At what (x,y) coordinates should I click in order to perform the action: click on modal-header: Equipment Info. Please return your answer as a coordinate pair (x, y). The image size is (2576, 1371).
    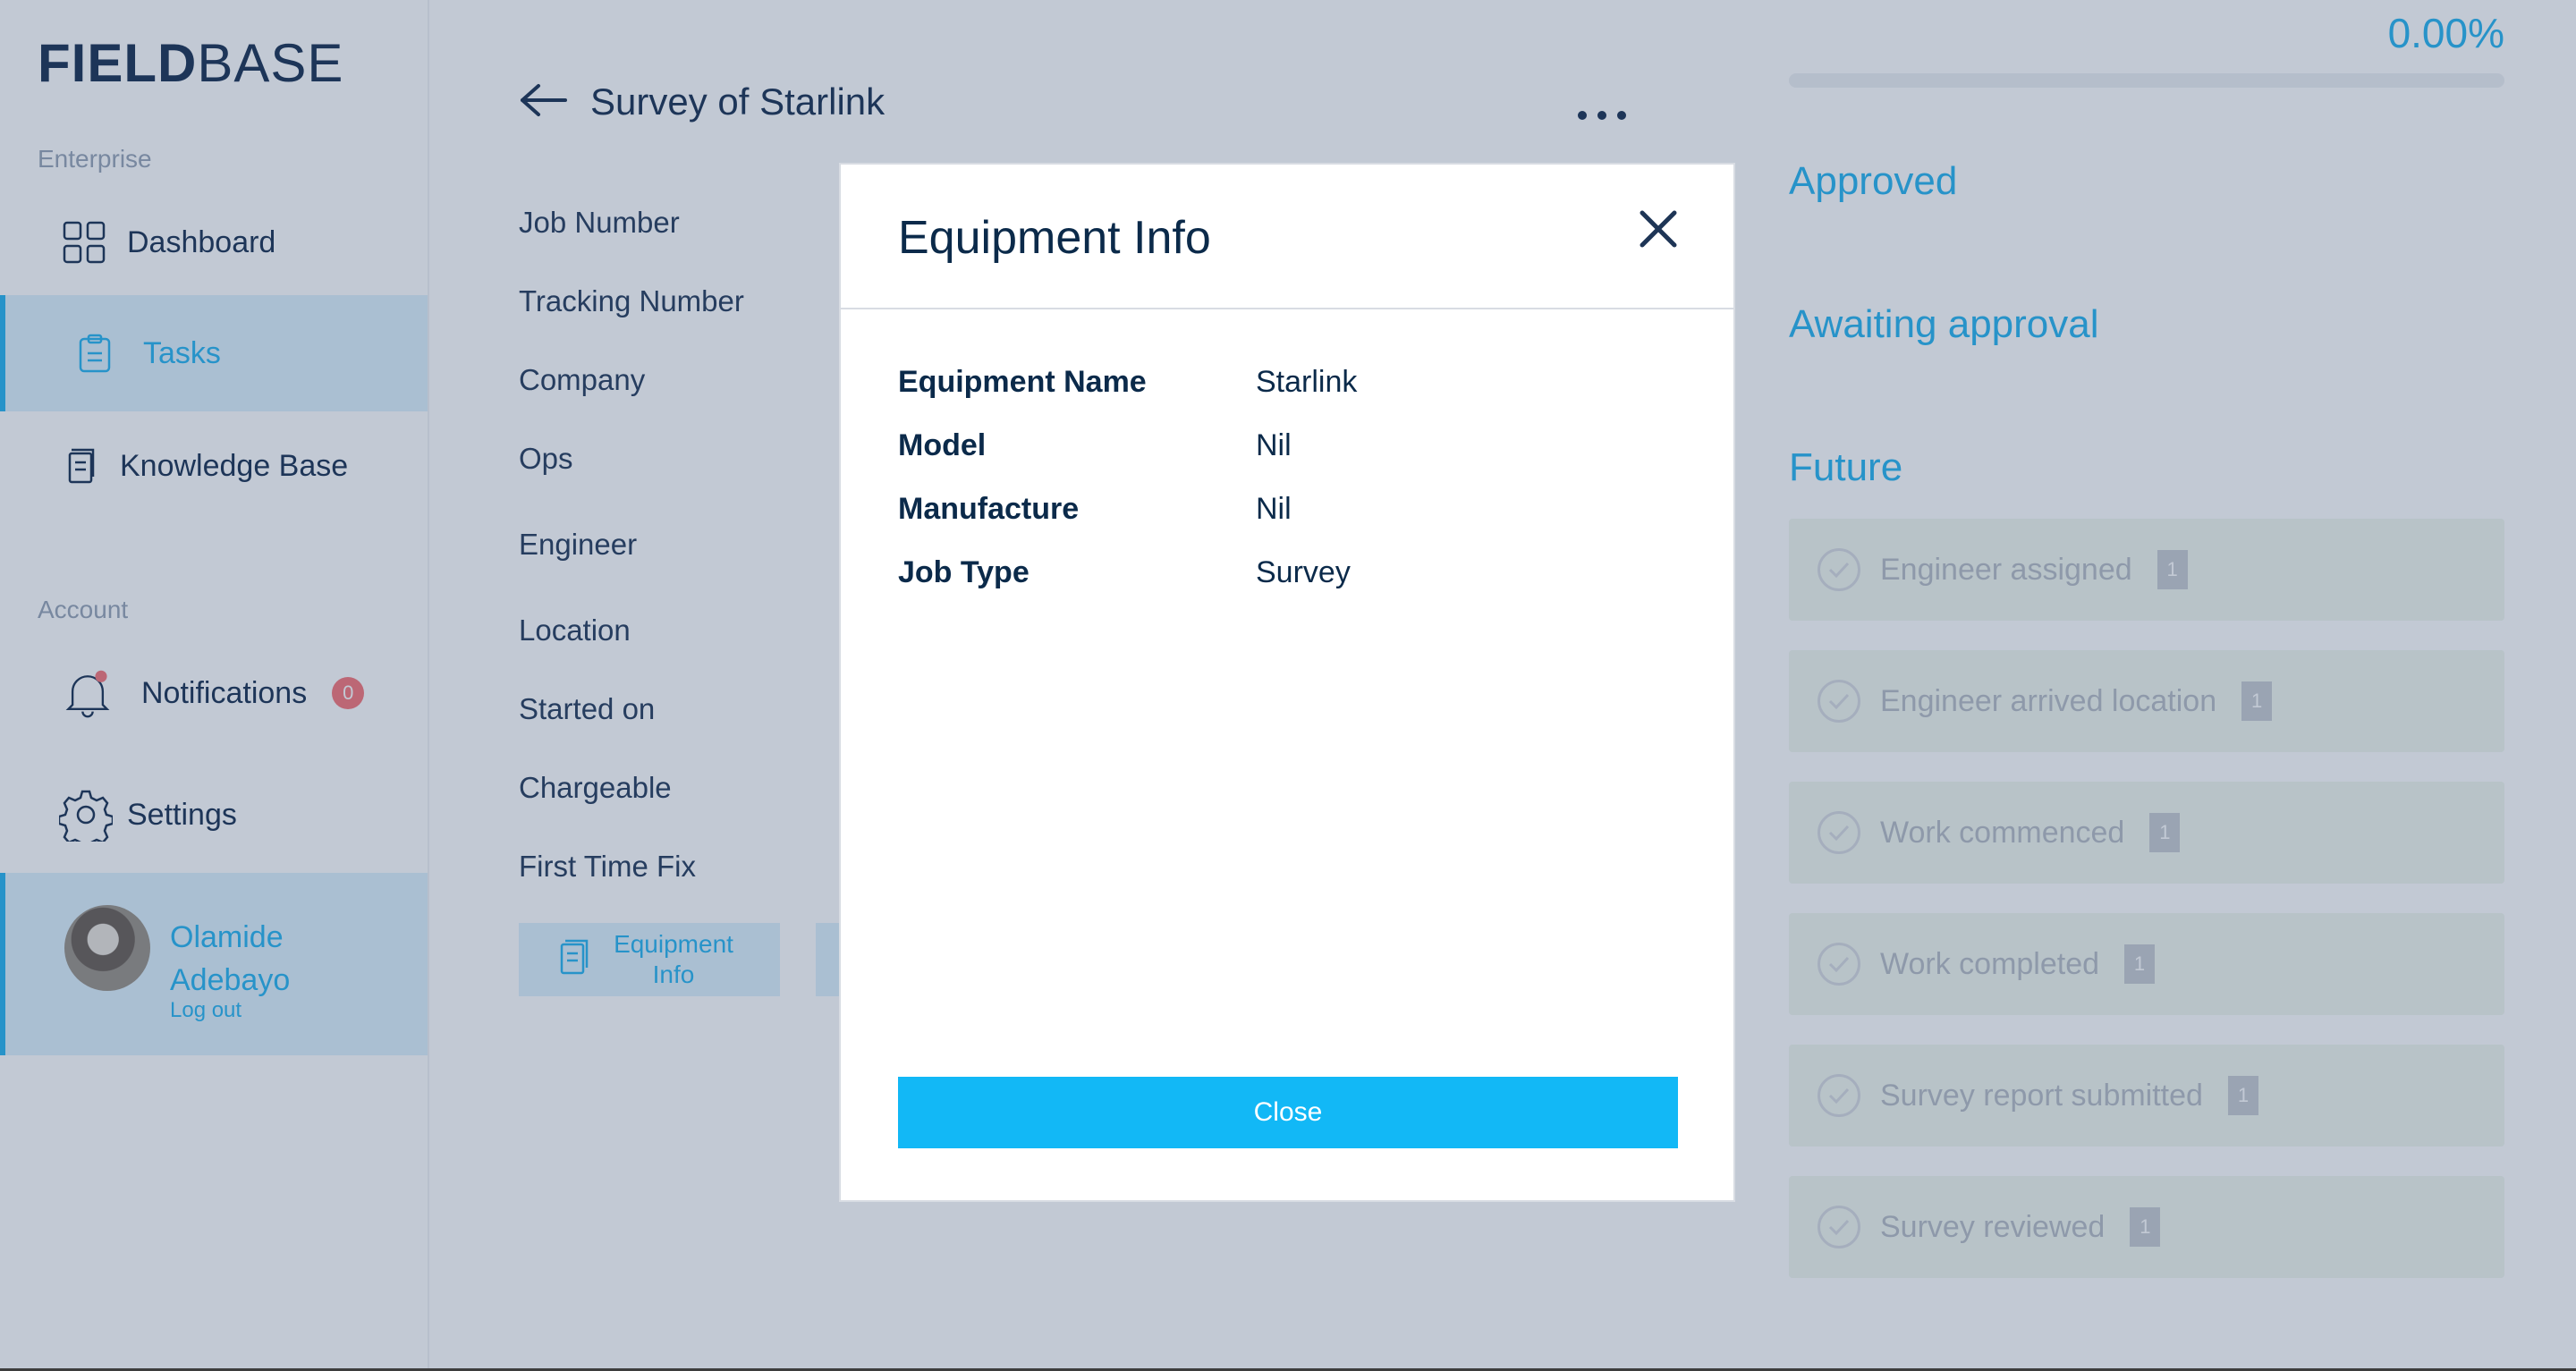
    Looking at the image, I should click on (1287, 237).